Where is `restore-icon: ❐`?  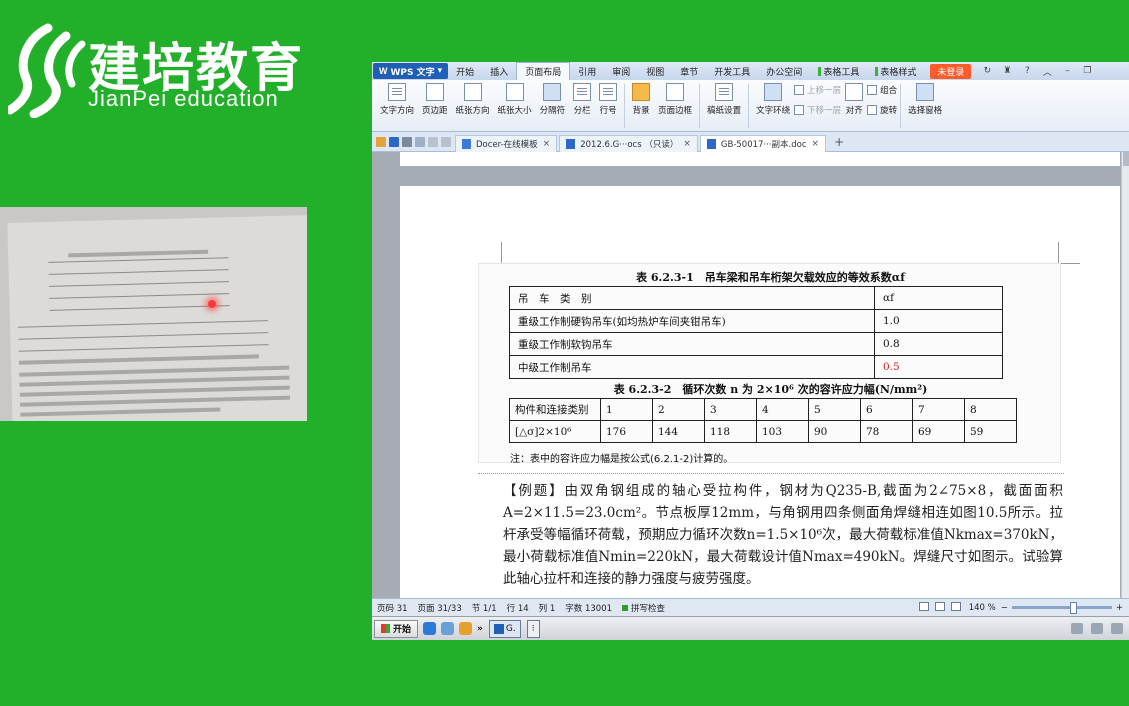
restore-icon: ❐ is located at coordinates (1087, 71).